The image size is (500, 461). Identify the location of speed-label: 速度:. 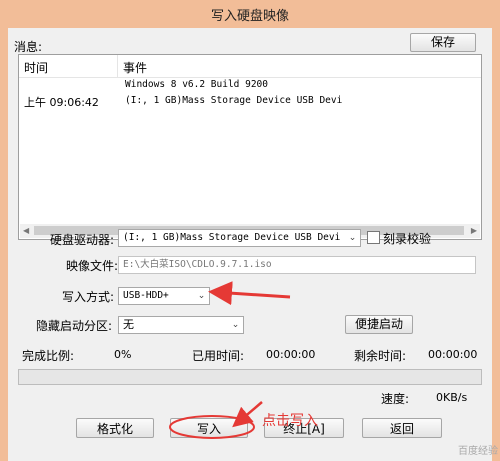
(395, 399).